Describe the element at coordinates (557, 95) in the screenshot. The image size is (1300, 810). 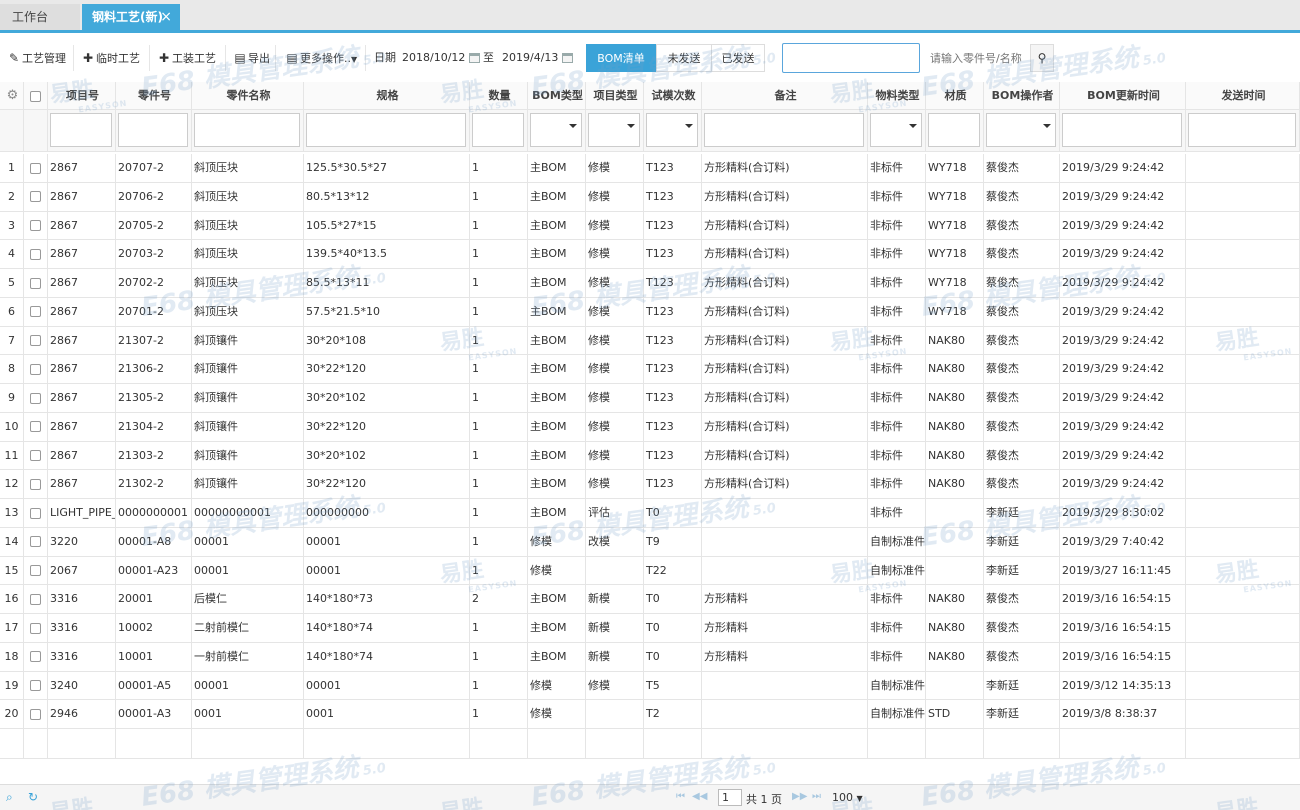
I see `header-bom-type: BOM类型` at that location.